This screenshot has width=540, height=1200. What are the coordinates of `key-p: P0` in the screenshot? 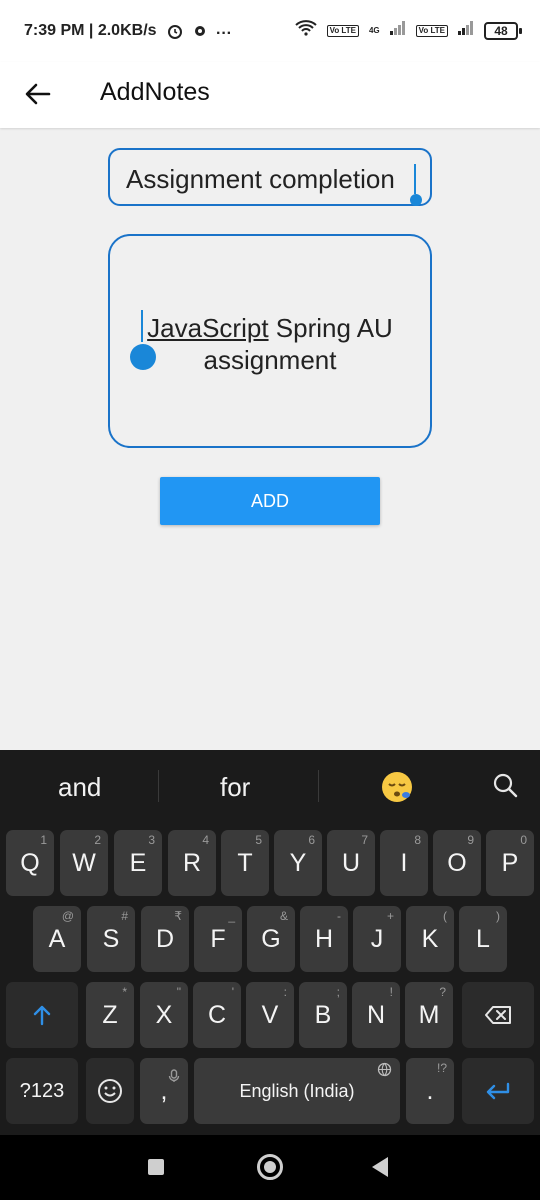 It's located at (510, 863).